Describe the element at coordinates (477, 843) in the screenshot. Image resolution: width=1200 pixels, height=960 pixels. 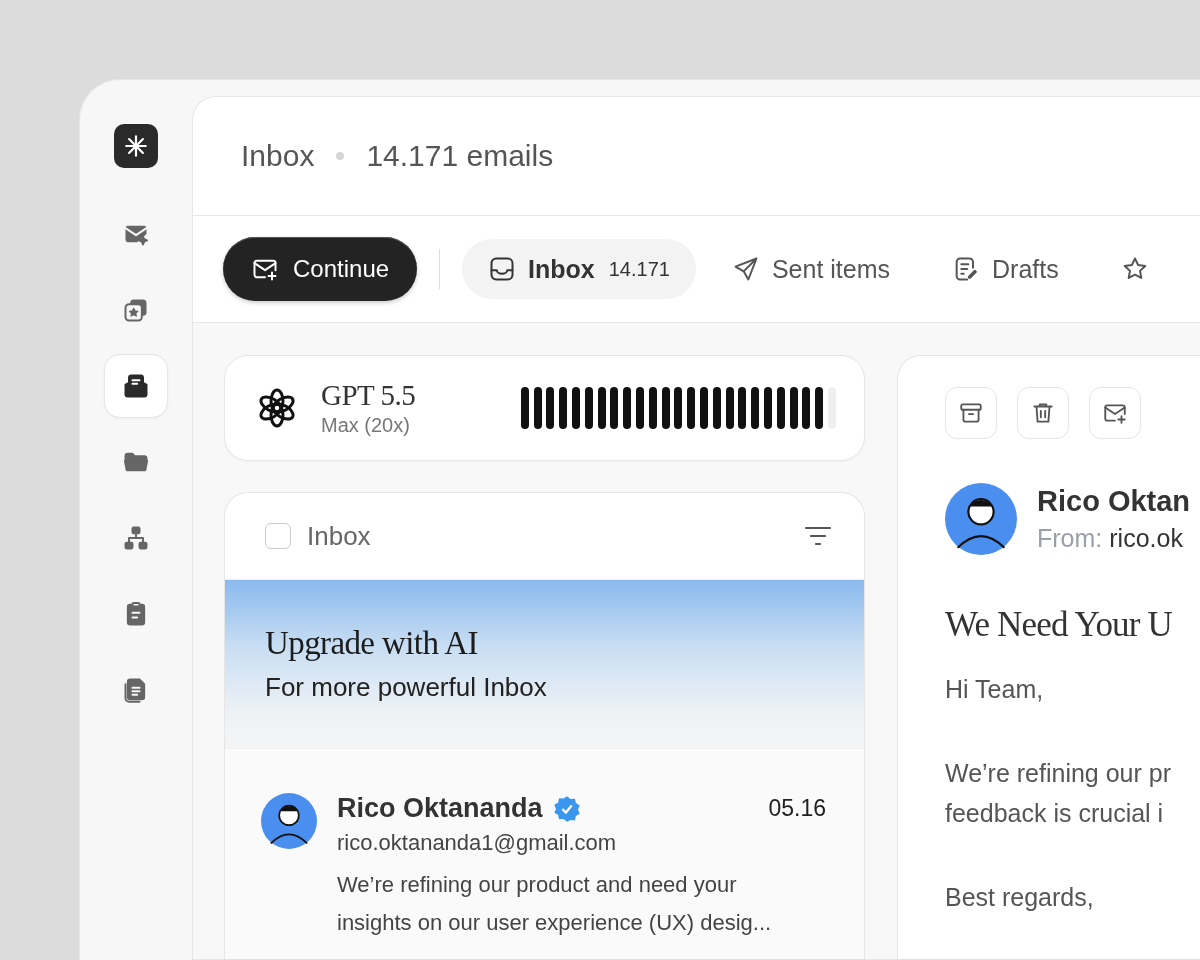
I see `sender-email: rico.oktananda1@gmail.com` at that location.